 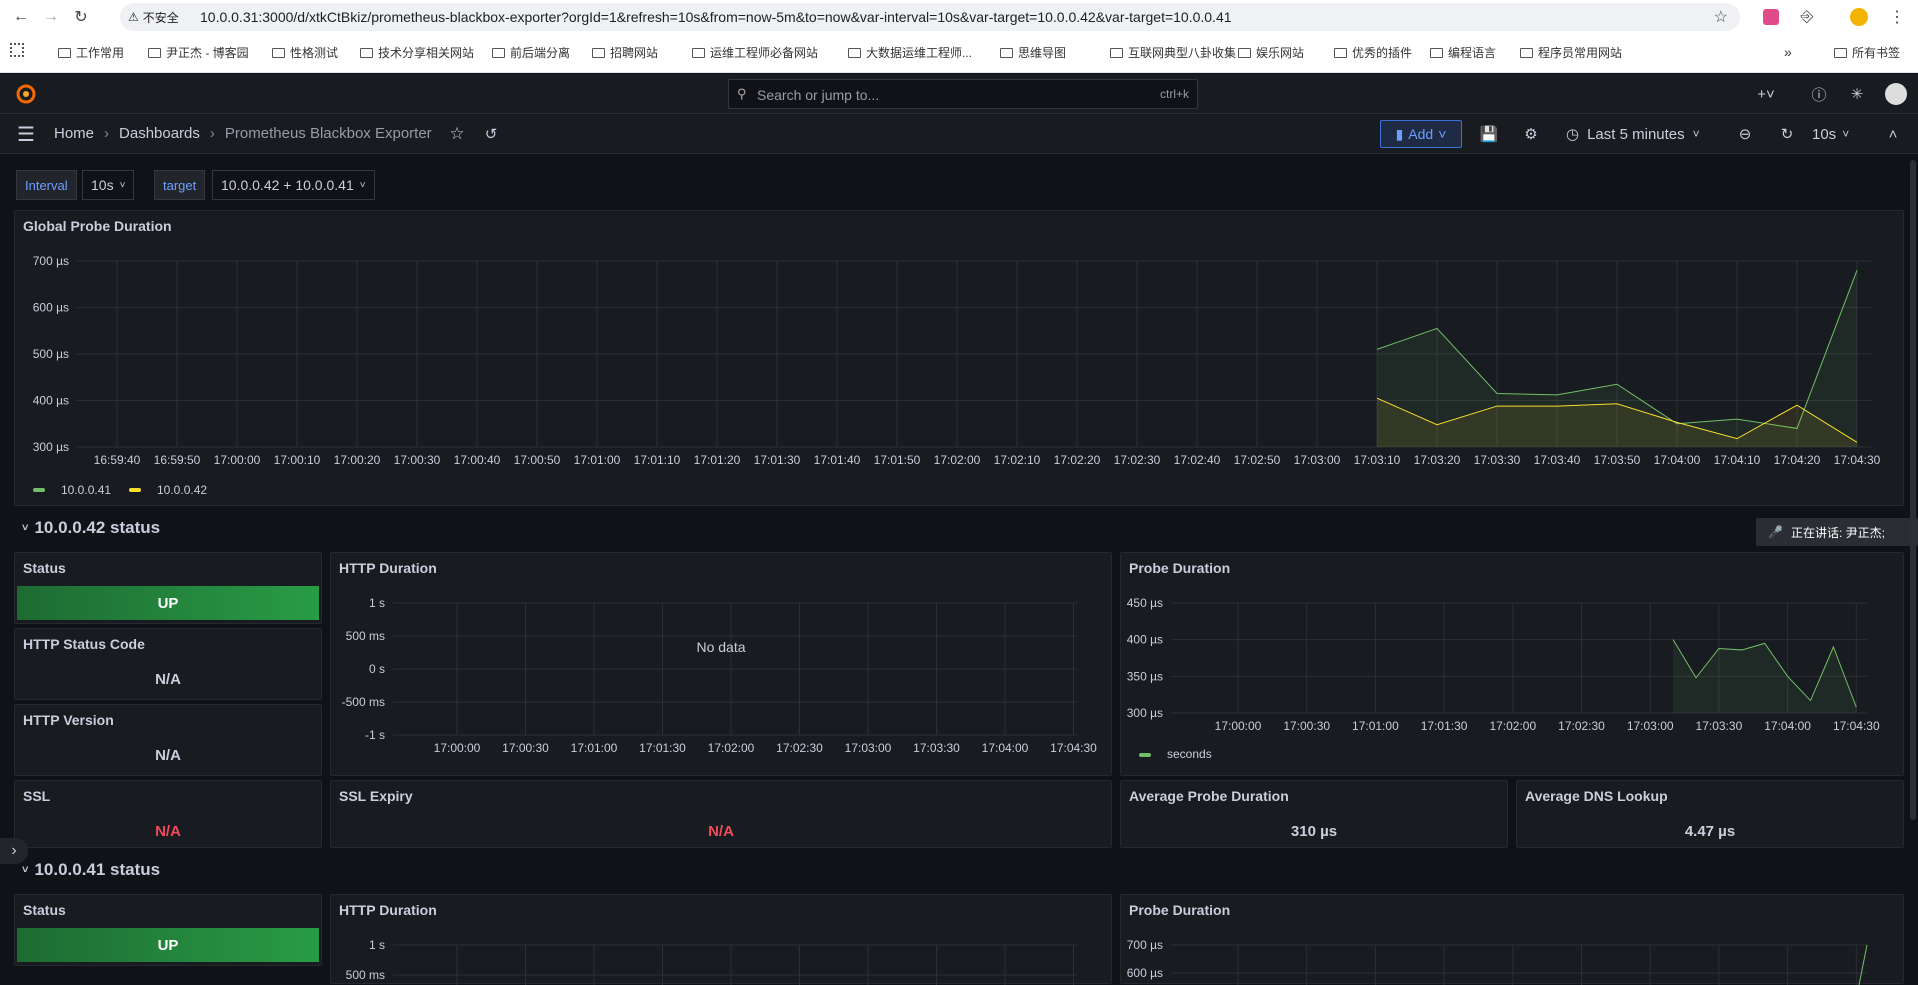 I want to click on chevron-right-icon: ›, so click(x=107, y=133).